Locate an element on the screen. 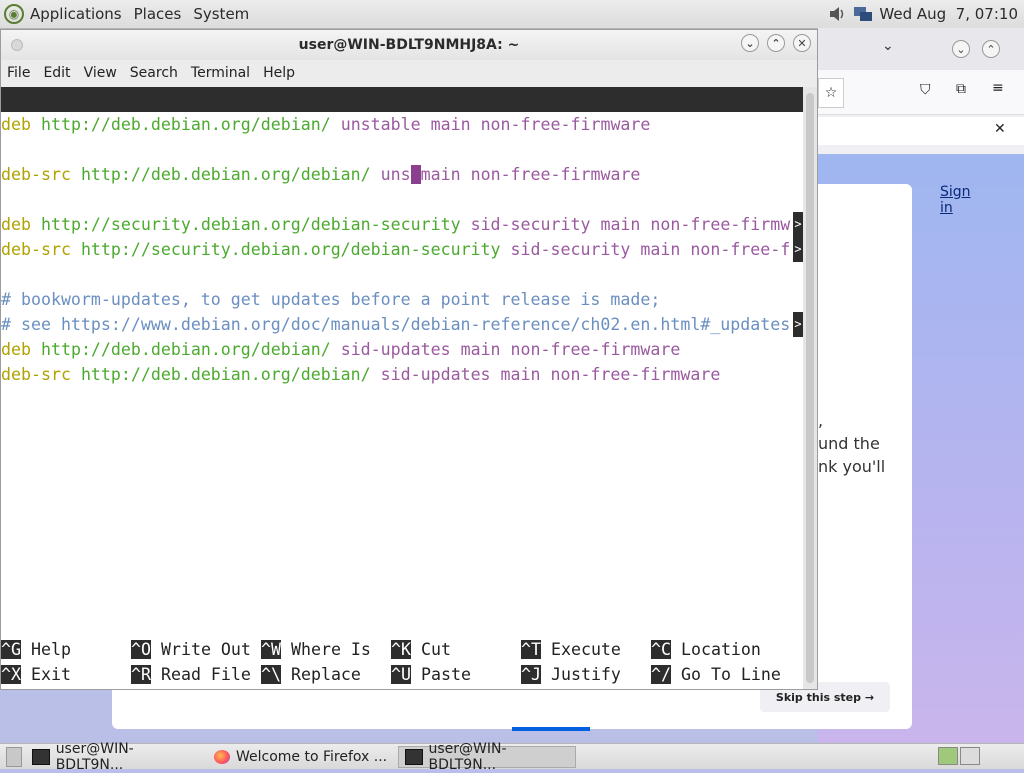  shortcut-item: ^T Execute is located at coordinates (571, 649).